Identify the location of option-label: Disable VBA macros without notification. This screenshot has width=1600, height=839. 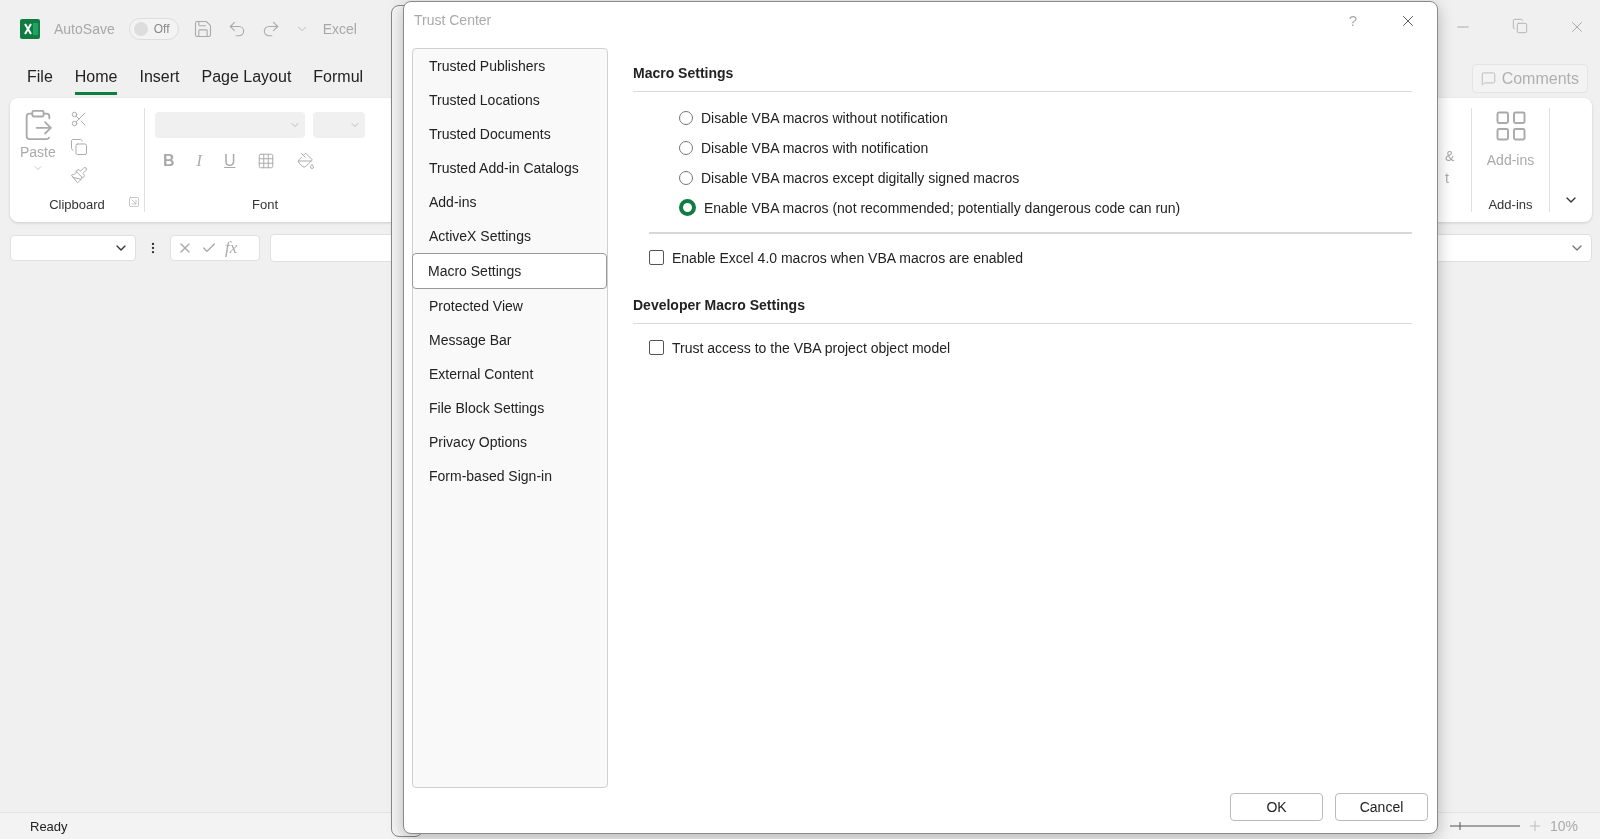
(824, 117).